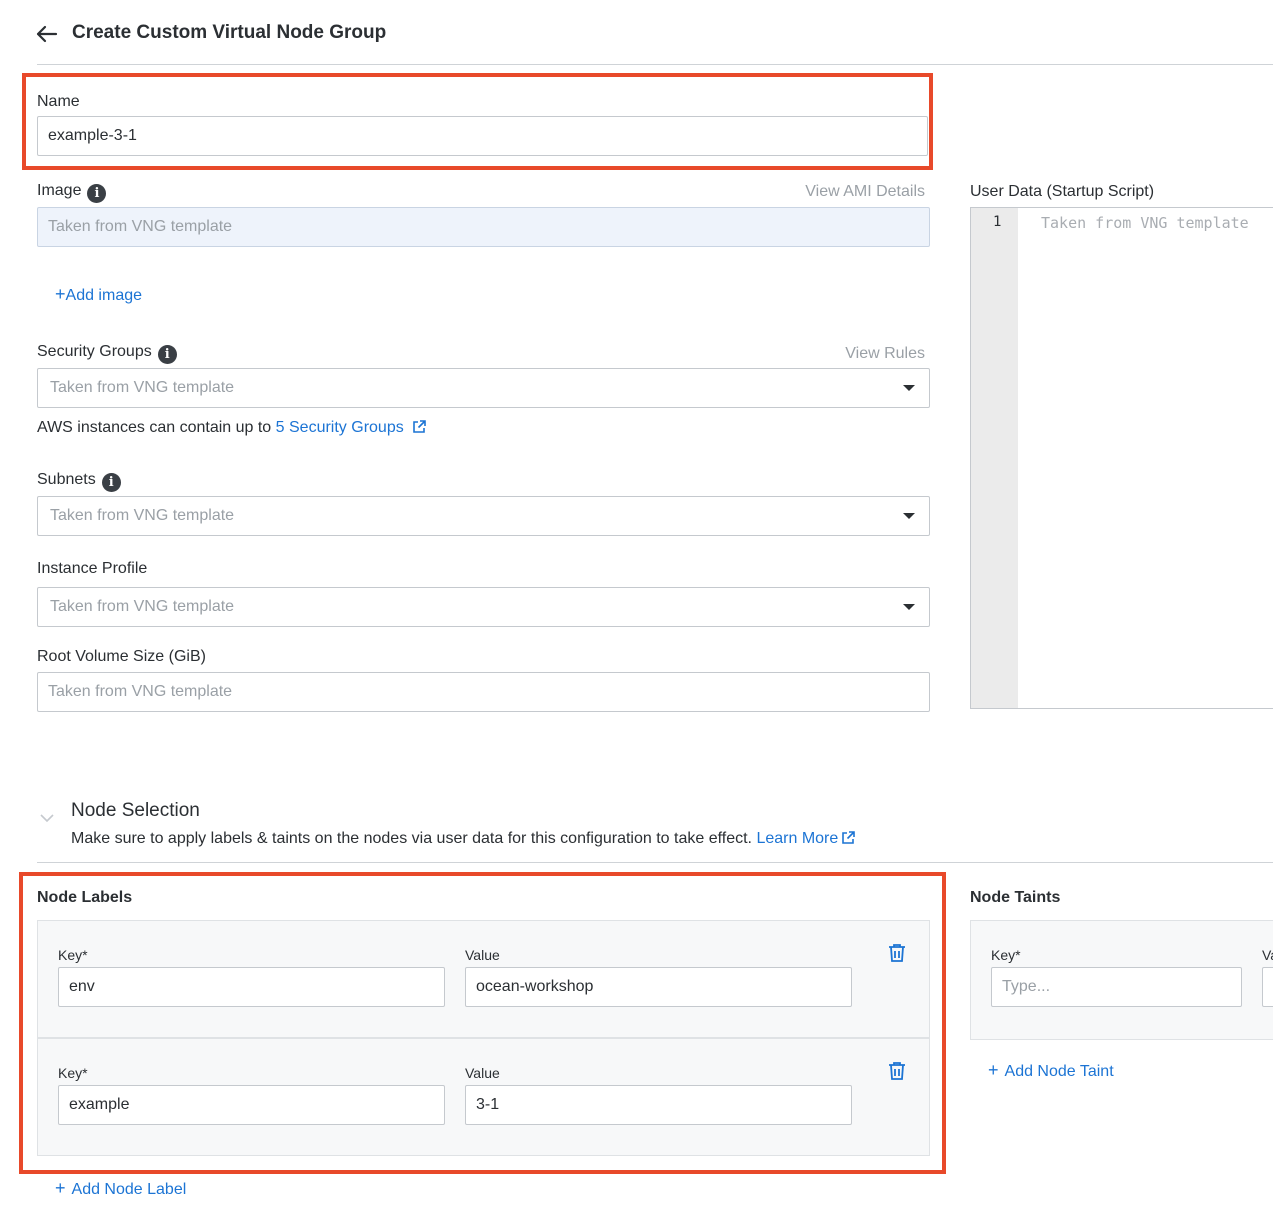  I want to click on node-label-card-1: Key* Value, so click(483, 979).